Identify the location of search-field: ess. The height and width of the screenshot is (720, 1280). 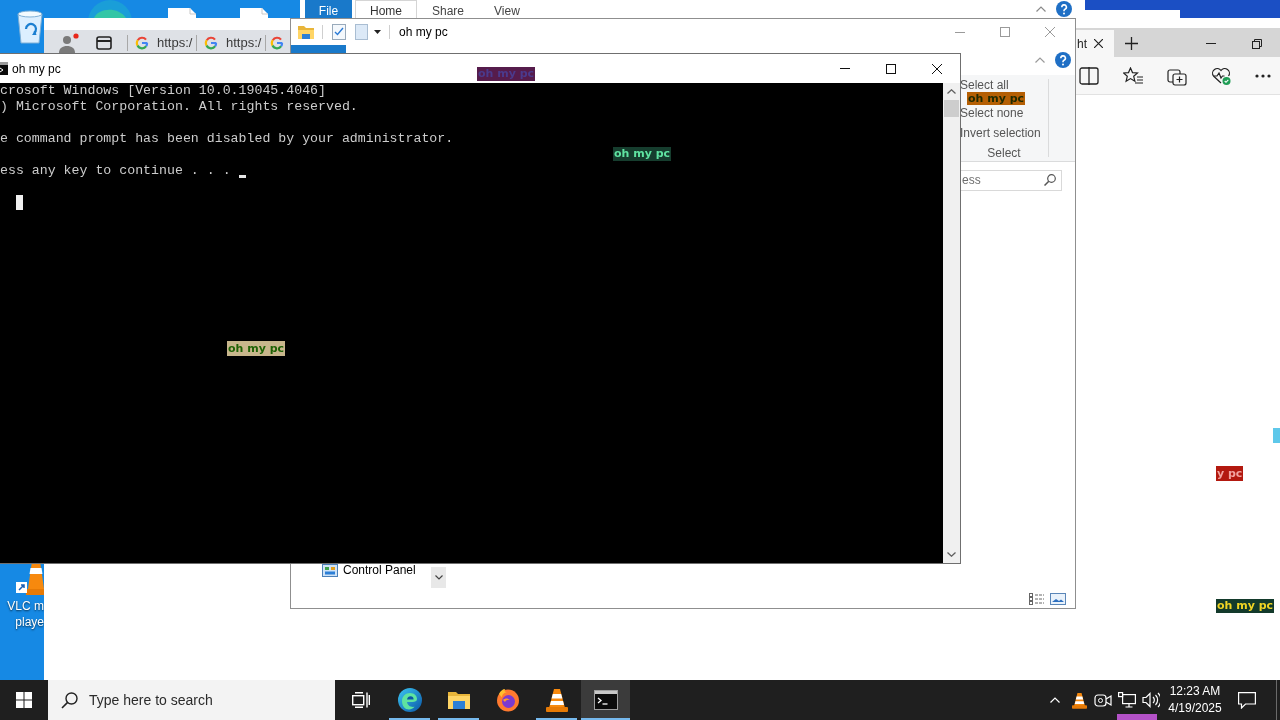
(1011, 180).